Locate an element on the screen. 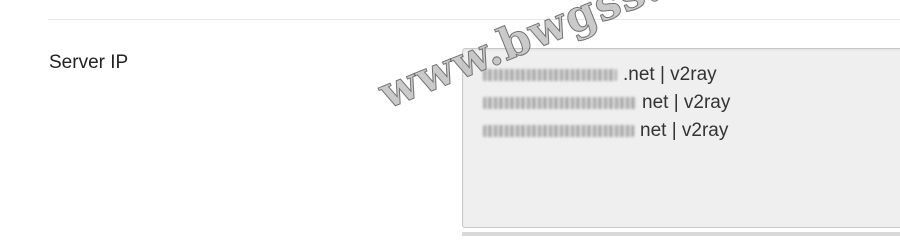 Image resolution: width=900 pixels, height=240 pixels. server-ip-line-1: .net | v2ray is located at coordinates (691, 75).